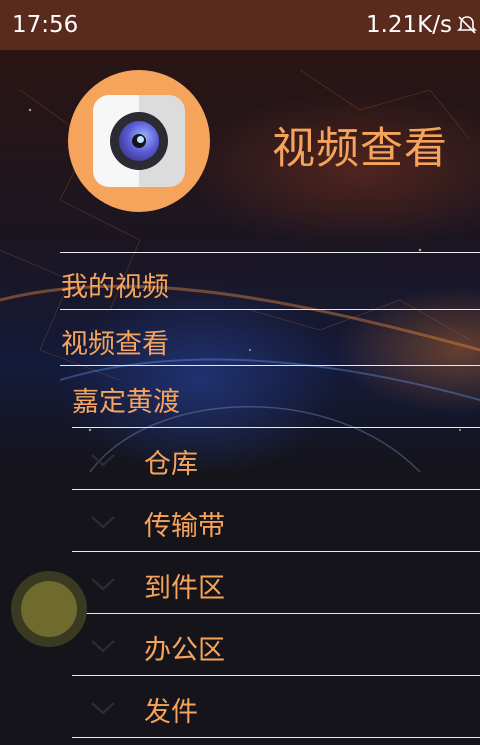 This screenshot has width=480, height=745. Describe the element at coordinates (115, 284) in the screenshot. I see `menu-item-my-videos: 我的视频` at that location.